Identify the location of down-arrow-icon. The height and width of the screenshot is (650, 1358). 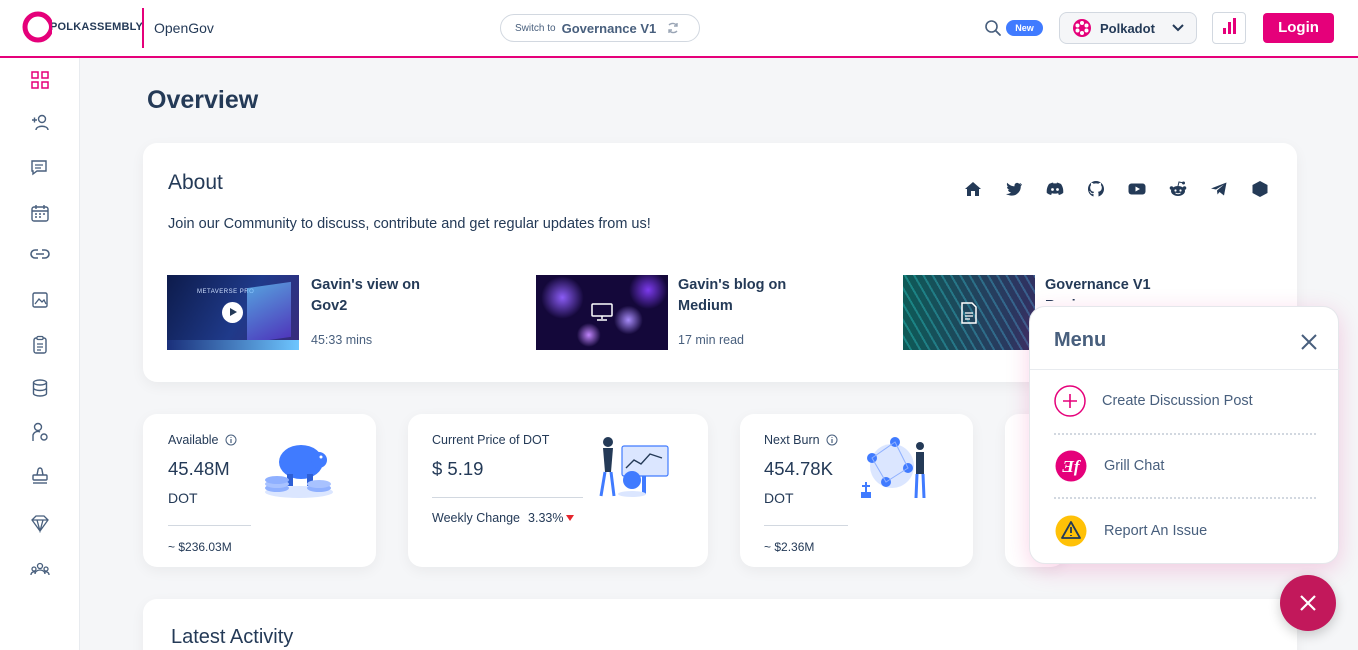
(570, 518).